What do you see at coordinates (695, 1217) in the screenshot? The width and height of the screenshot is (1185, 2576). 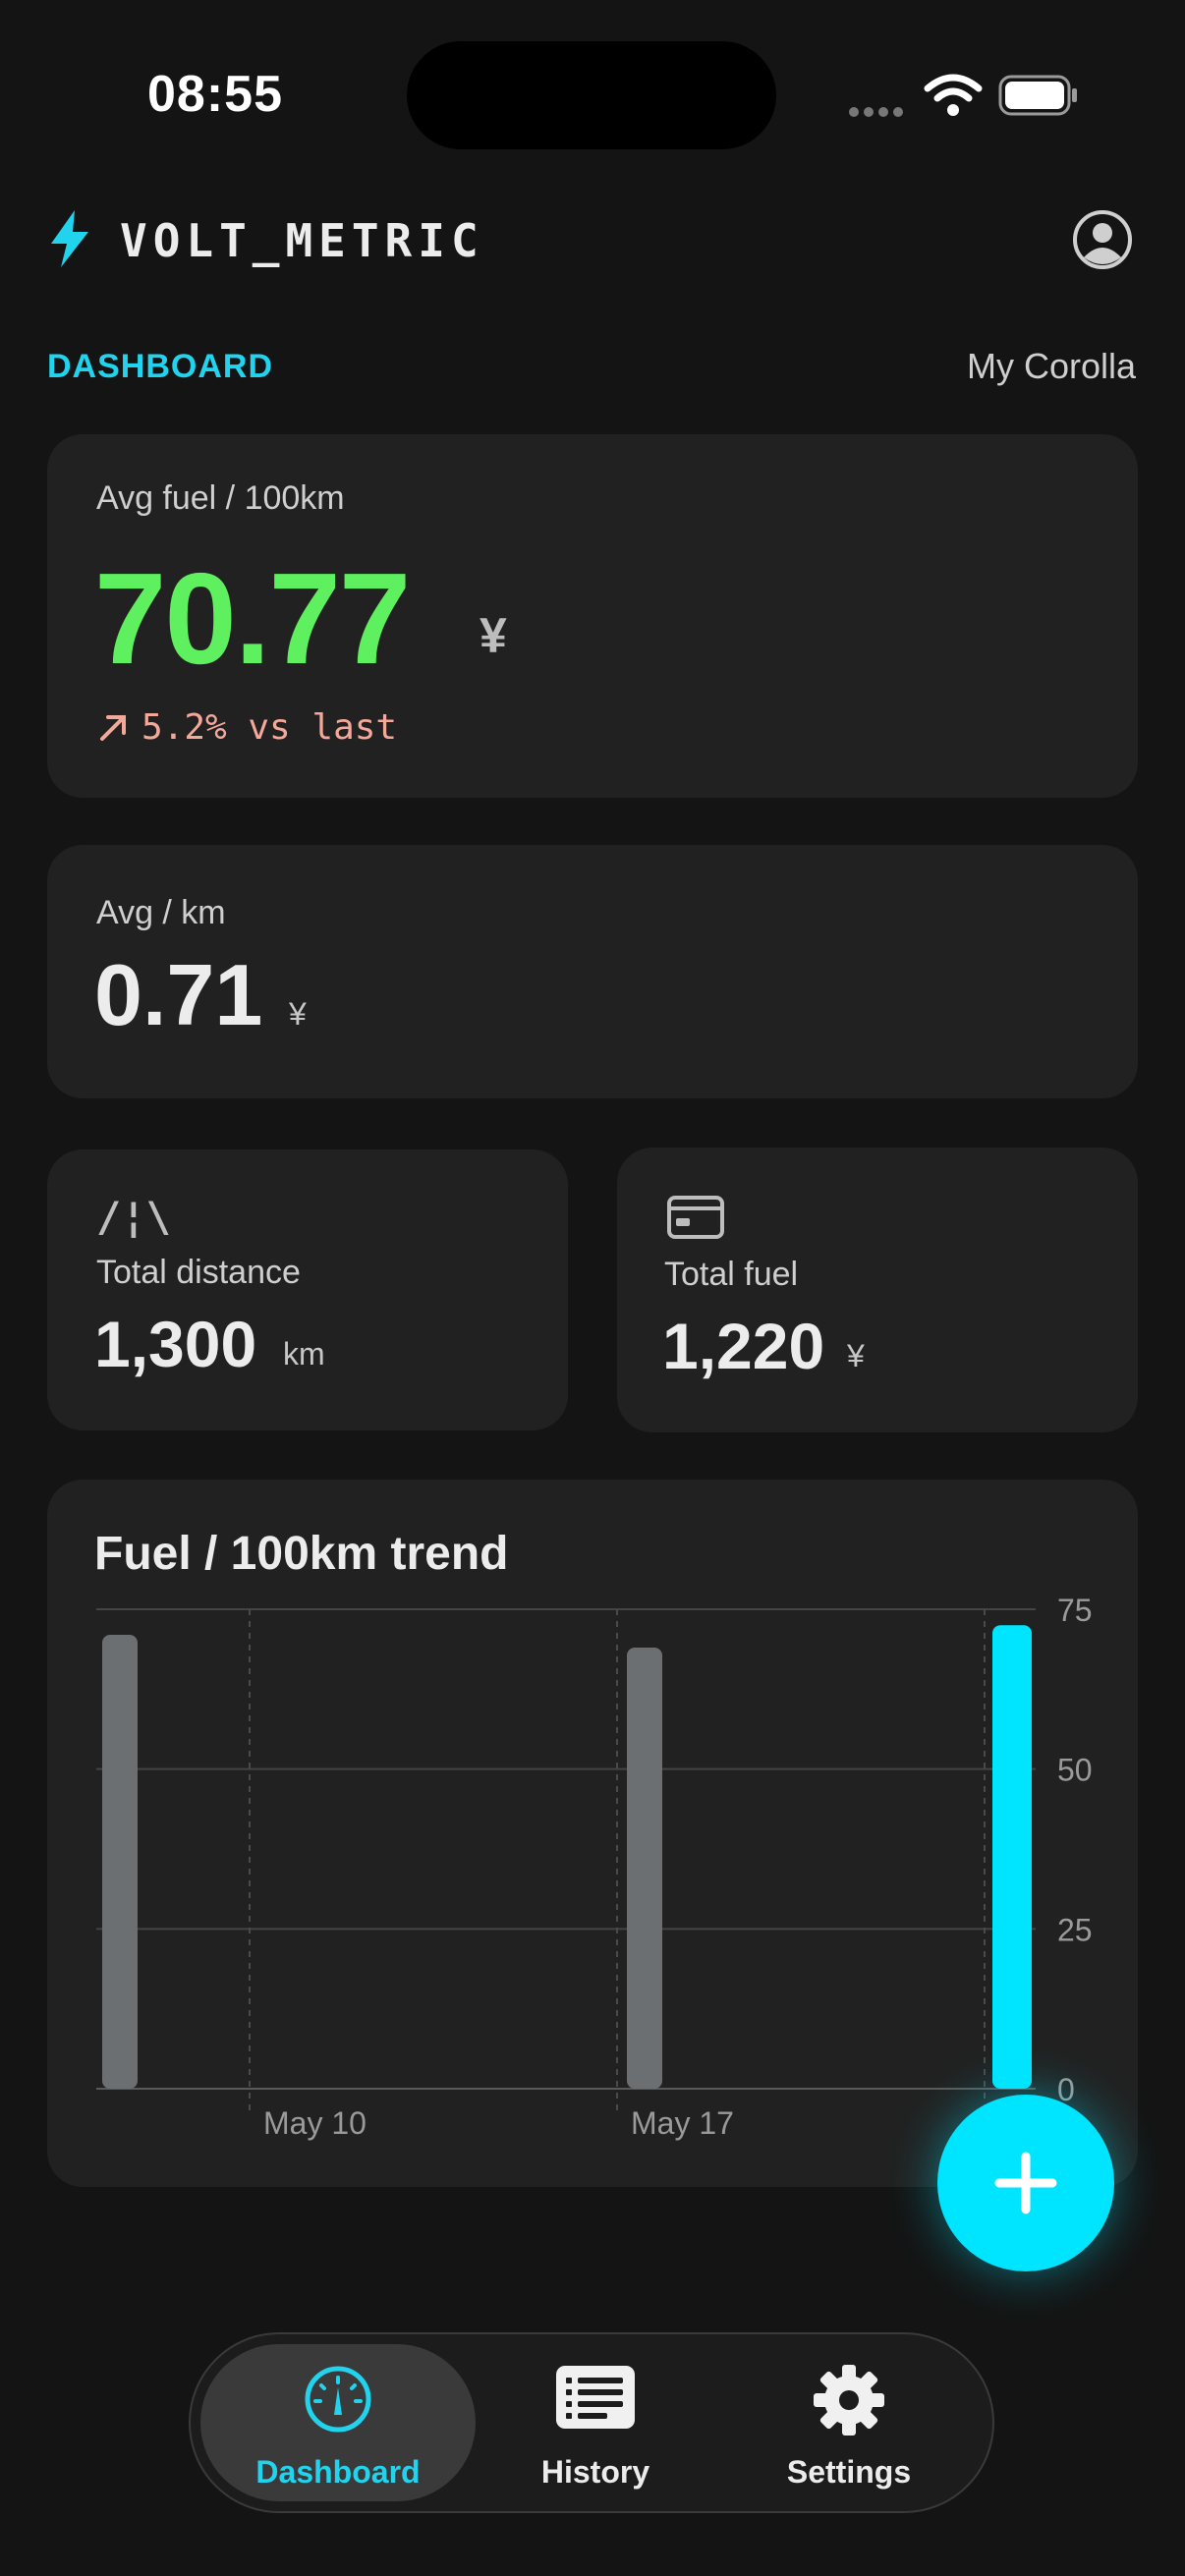 I see `credit-card-icon` at bounding box center [695, 1217].